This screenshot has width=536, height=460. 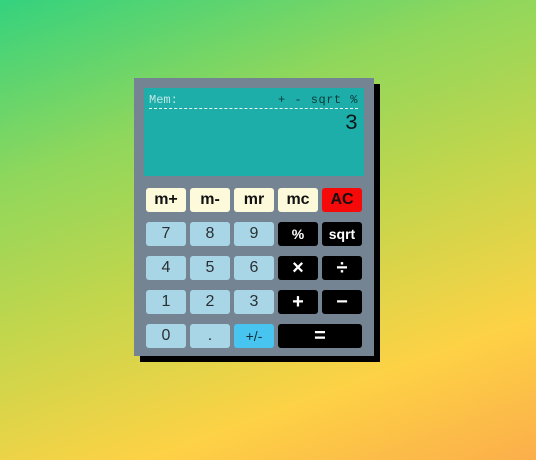 What do you see at coordinates (342, 268) in the screenshot?
I see `divide-button: ÷` at bounding box center [342, 268].